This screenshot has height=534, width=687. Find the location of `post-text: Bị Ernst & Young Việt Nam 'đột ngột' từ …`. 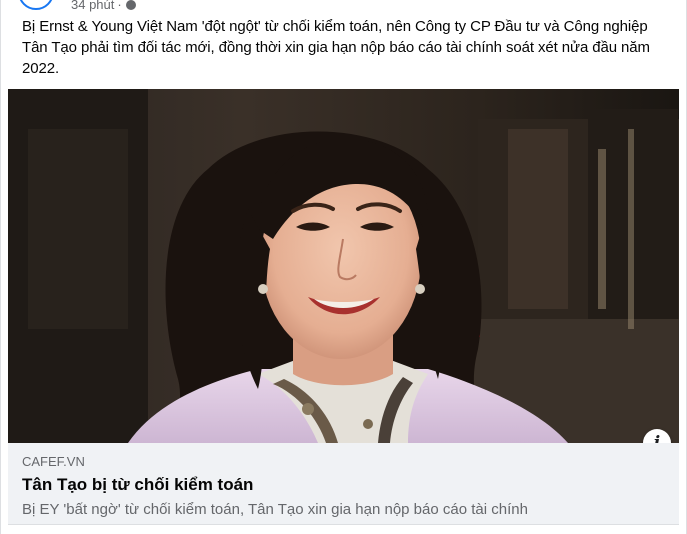

post-text: Bị Ernst & Young Việt Nam 'đột ngột' từ … is located at coordinates (336, 47).